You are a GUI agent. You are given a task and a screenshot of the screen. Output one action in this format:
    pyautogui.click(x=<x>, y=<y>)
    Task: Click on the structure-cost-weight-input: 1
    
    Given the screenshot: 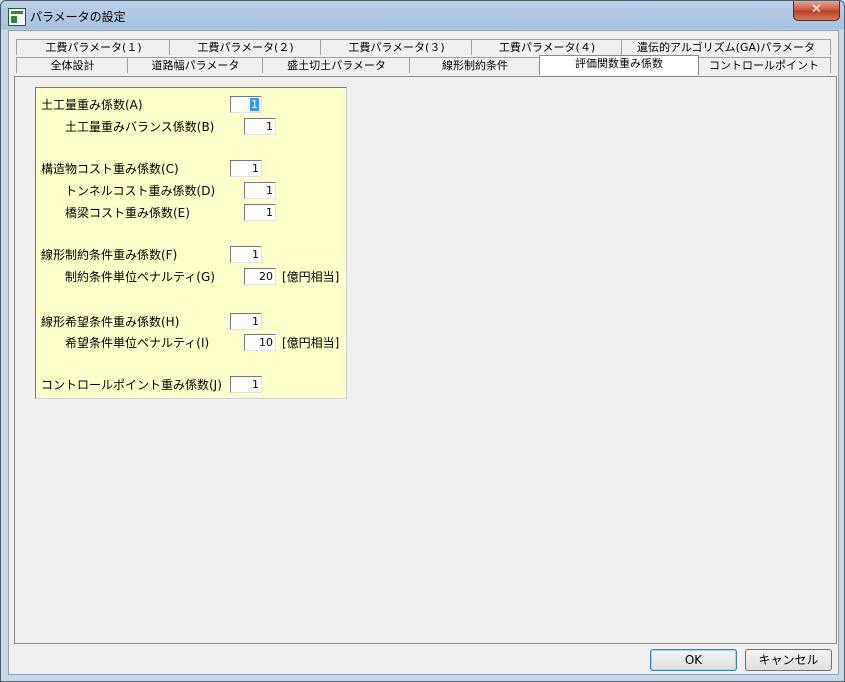 What is the action you would take?
    pyautogui.click(x=246, y=168)
    